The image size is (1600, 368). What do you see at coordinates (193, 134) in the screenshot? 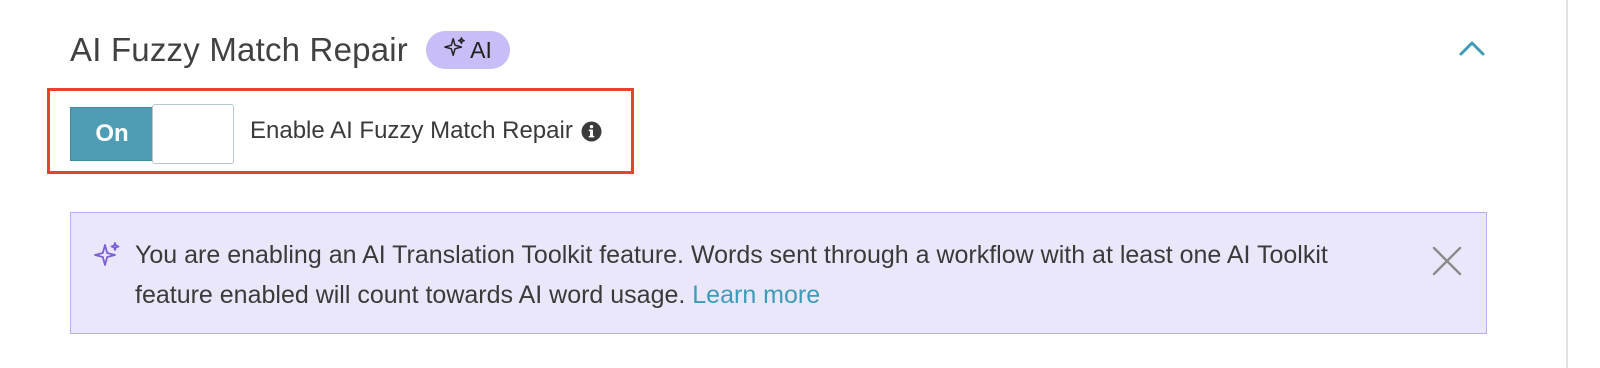
I see `toggle-knob` at bounding box center [193, 134].